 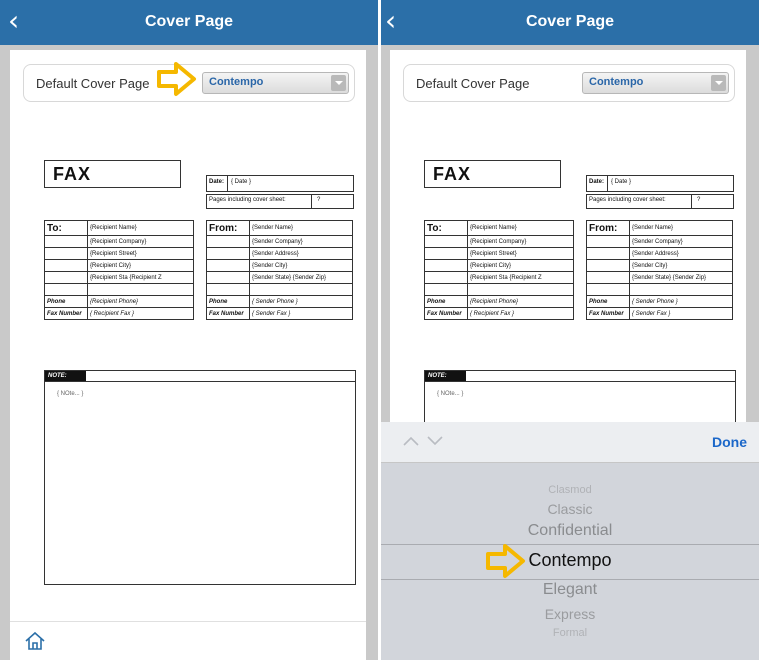 I want to click on picker-option: Formal, so click(x=570, y=633).